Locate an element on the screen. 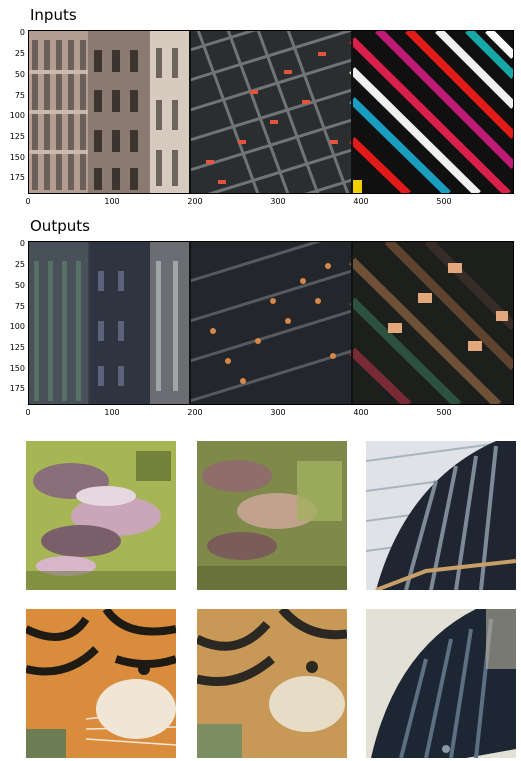 Image resolution: width=521 pixels, height=761 pixels. mushroom-output-image is located at coordinates (272, 515).